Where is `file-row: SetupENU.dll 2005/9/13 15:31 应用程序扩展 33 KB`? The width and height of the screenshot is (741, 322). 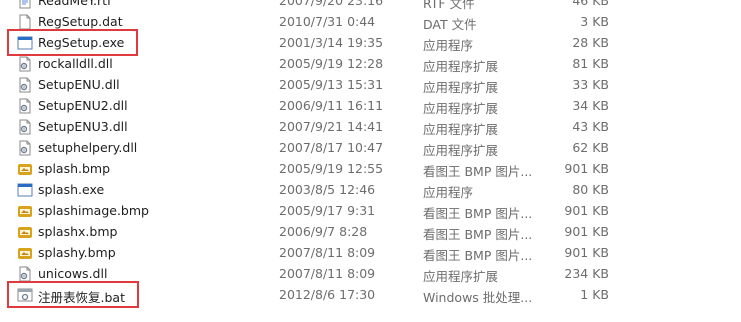 file-row: SetupENU.dll 2005/9/13 15:31 应用程序扩展 33 KB is located at coordinates (370, 84).